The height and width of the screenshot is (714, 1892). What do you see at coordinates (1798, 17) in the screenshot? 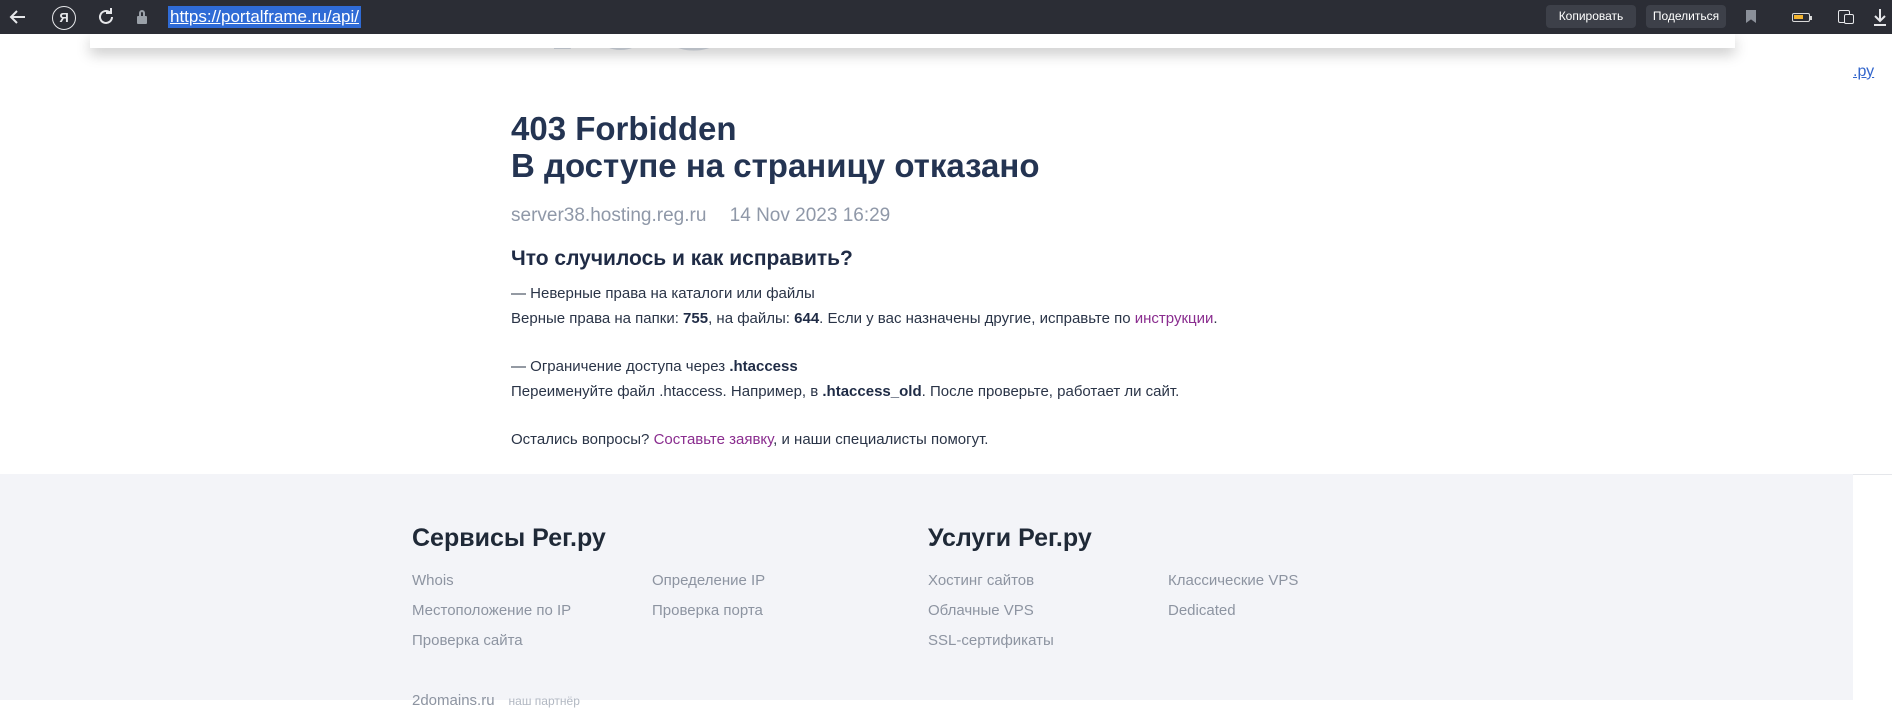
I see `battery-level` at bounding box center [1798, 17].